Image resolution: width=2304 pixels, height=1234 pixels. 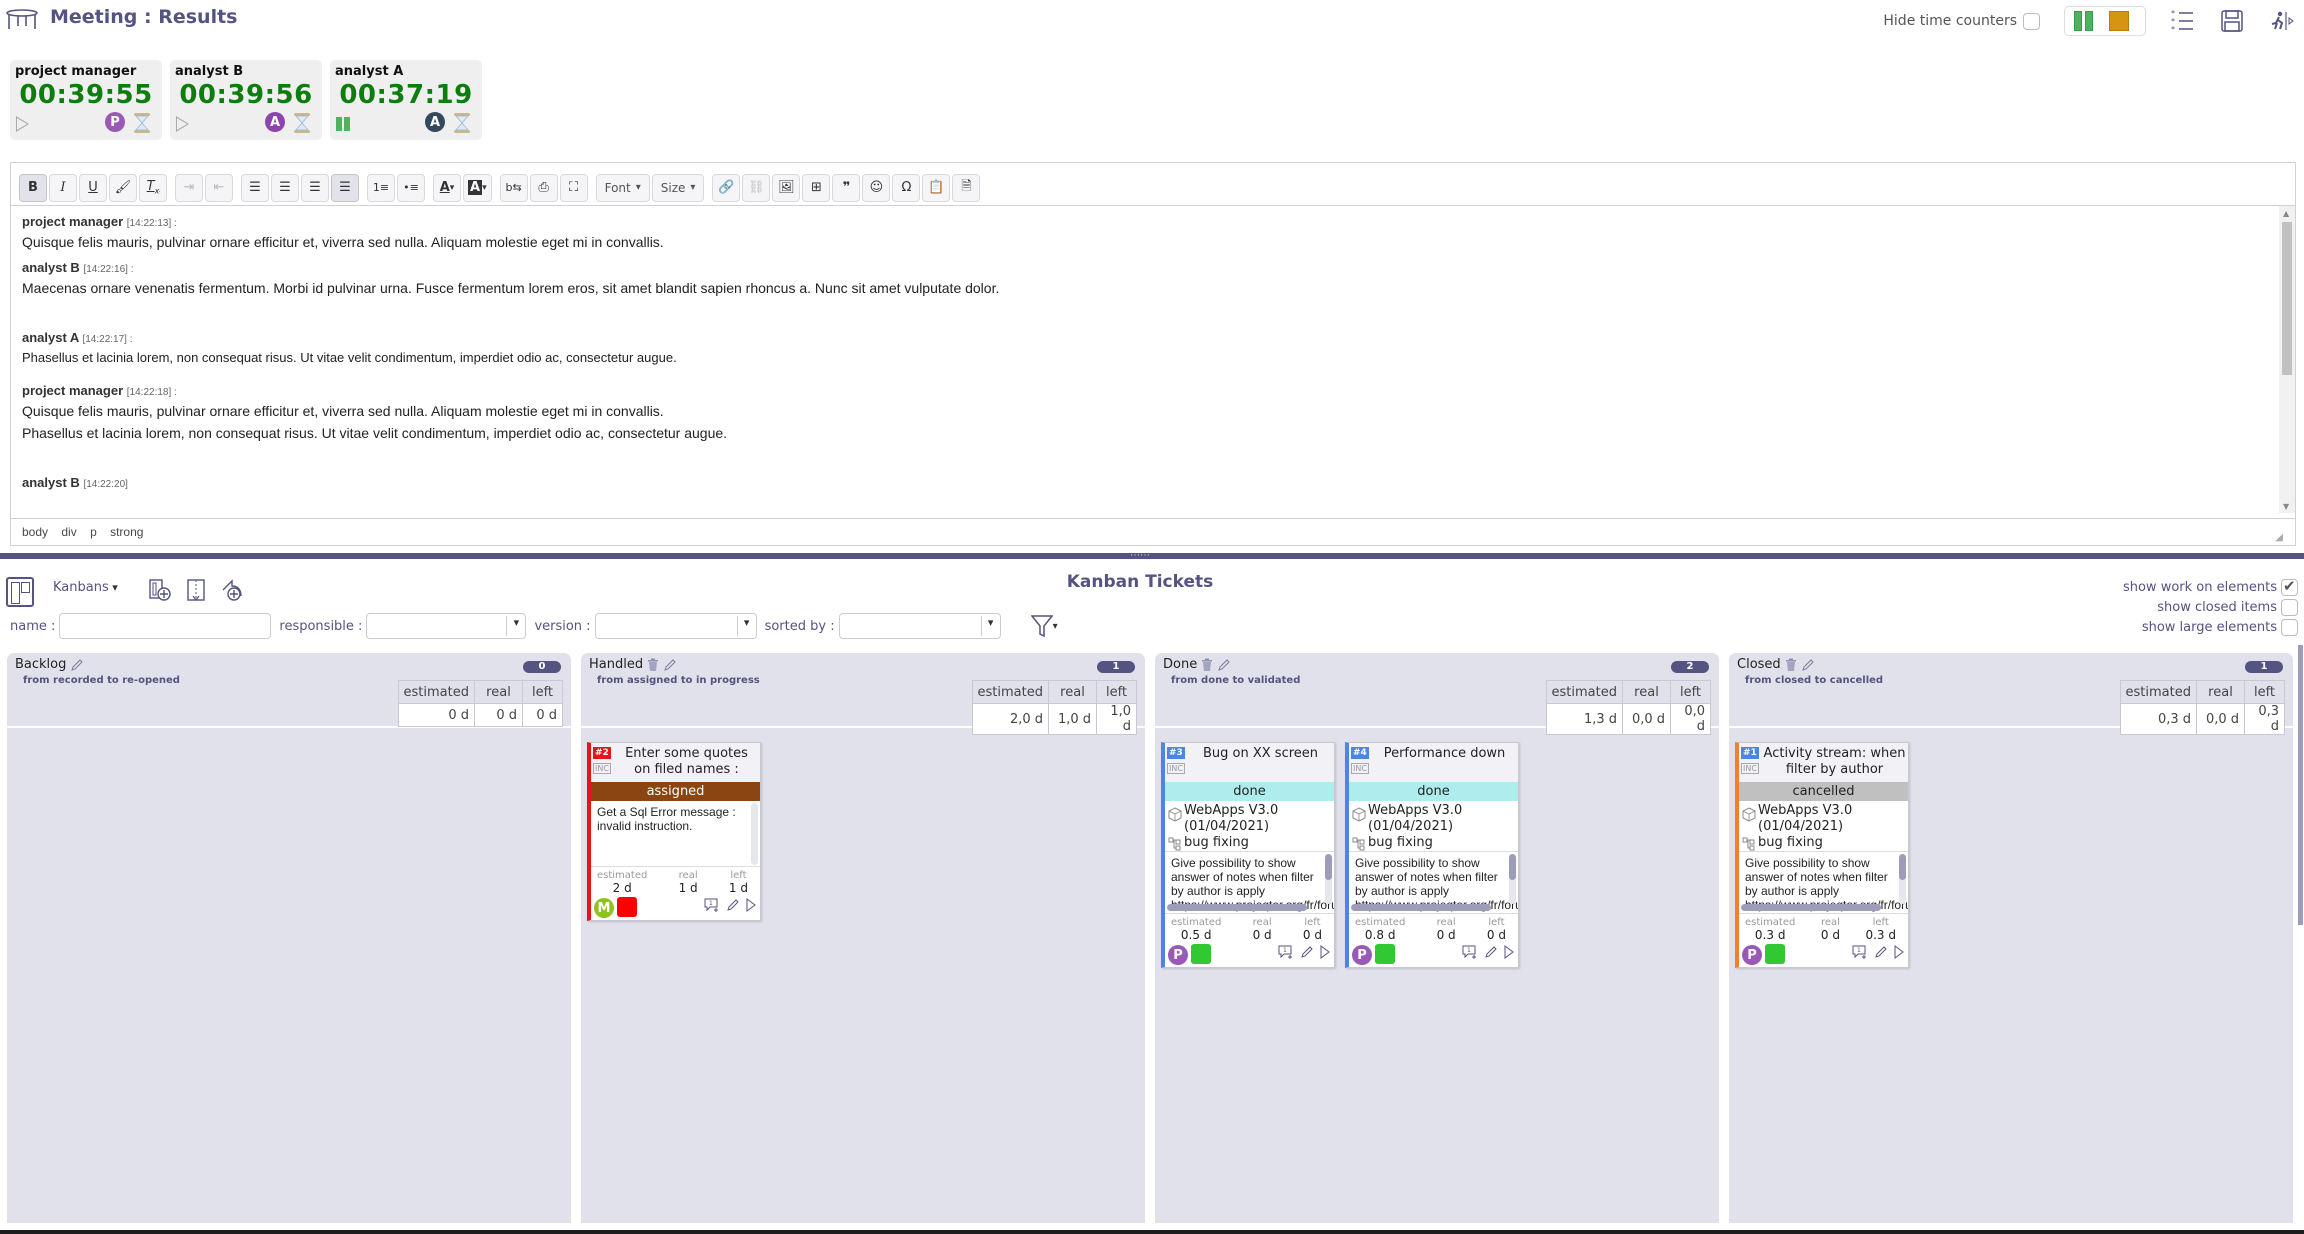 What do you see at coordinates (33, 187) in the screenshot?
I see `bold-button: B` at bounding box center [33, 187].